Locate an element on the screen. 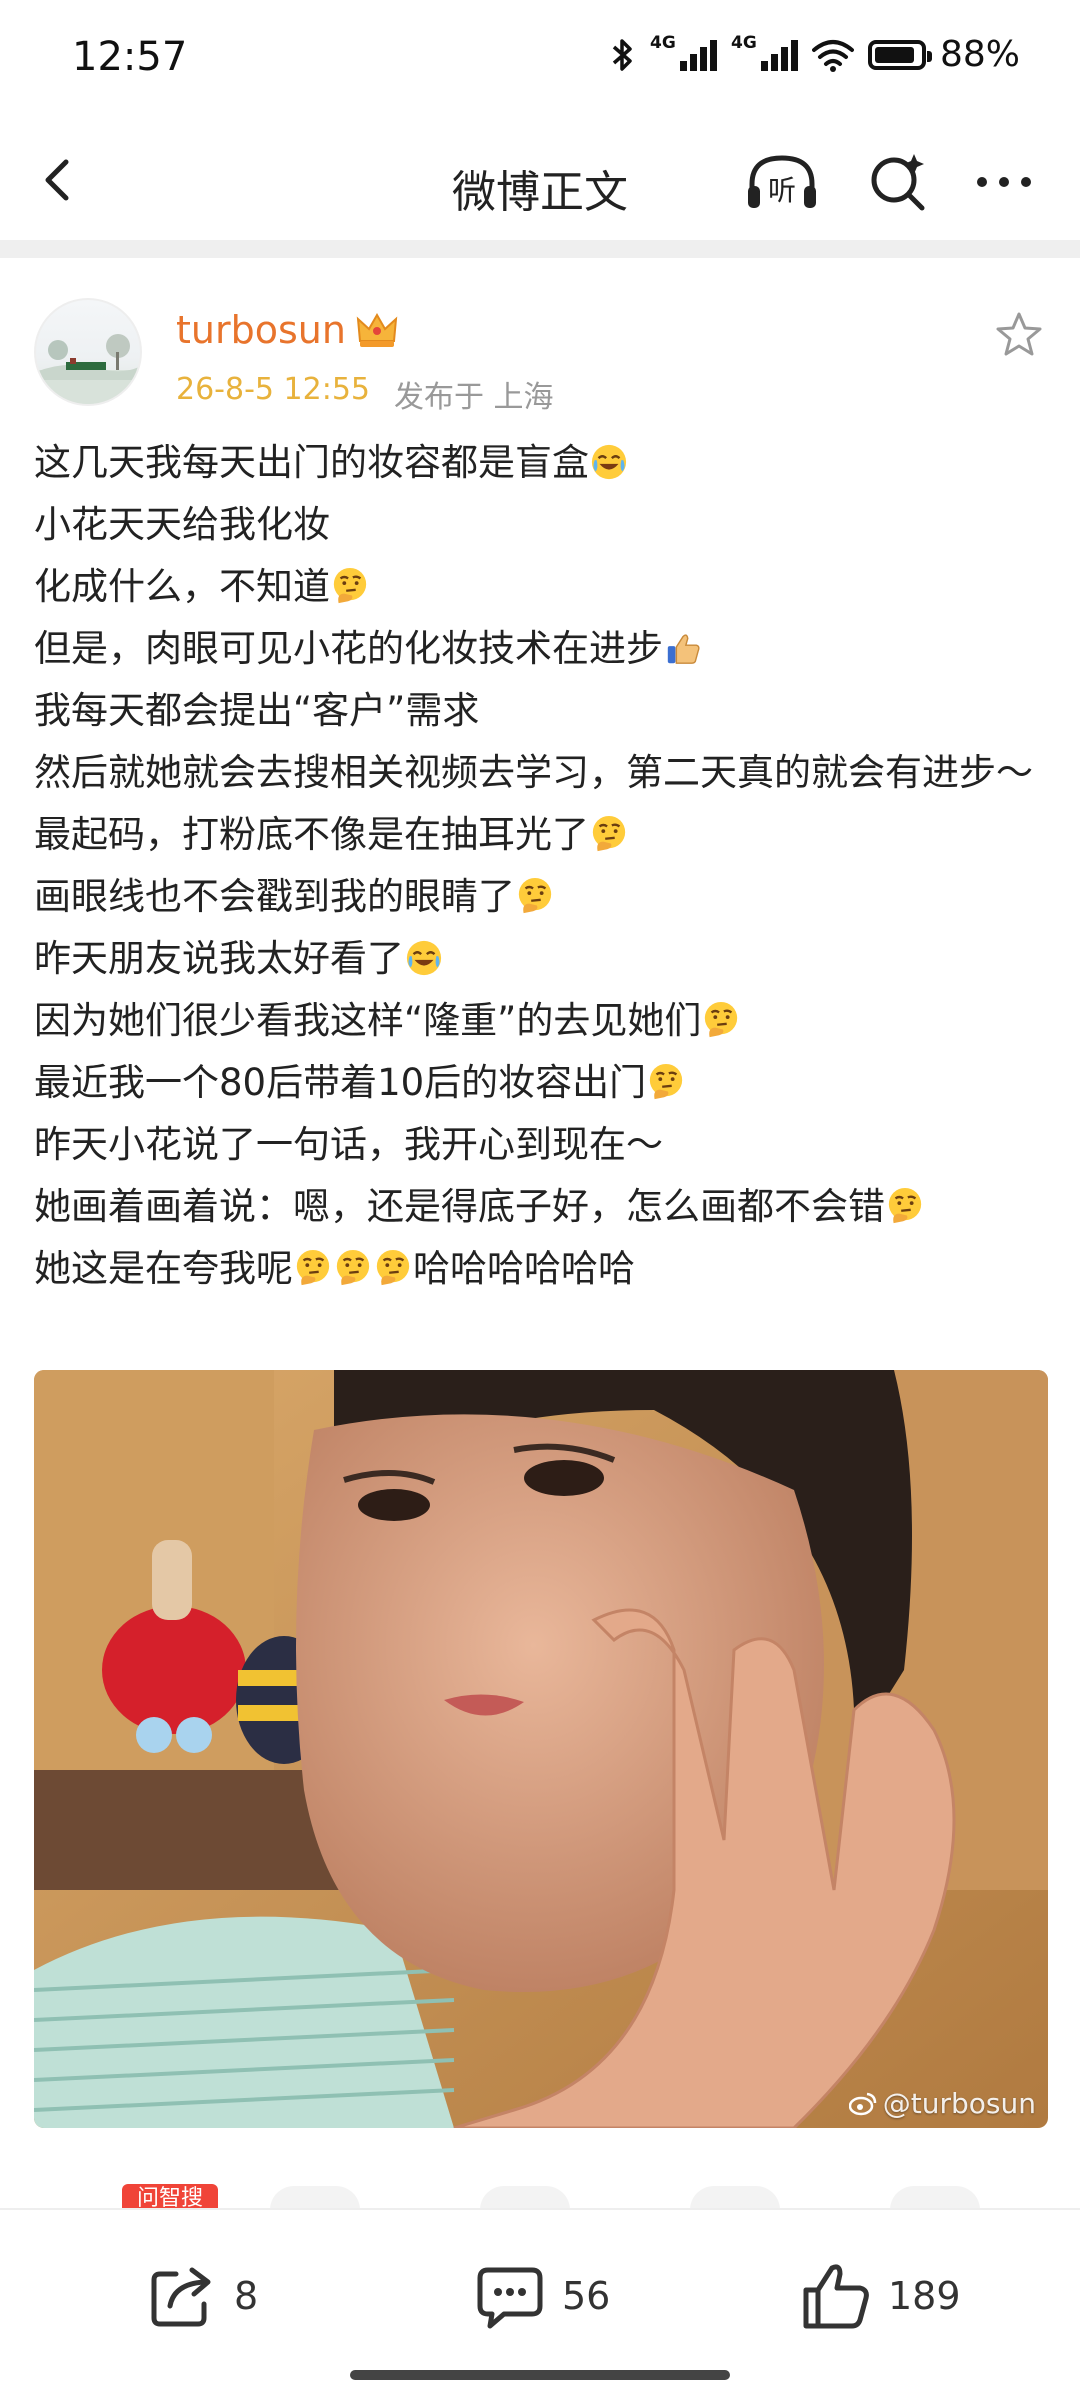 This screenshot has height=2400, width=1080. post-line-text: 化成什么，不知道 is located at coordinates (182, 586).